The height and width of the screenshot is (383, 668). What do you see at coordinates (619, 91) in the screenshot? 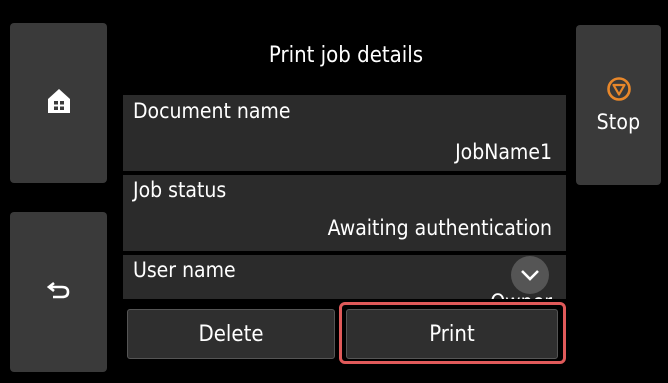
I see `stop-icon` at bounding box center [619, 91].